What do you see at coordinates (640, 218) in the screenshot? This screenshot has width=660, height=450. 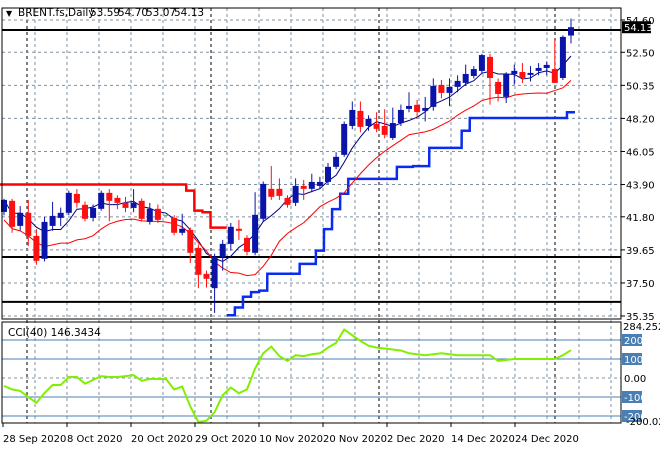 I see `price-label: 41.80` at bounding box center [640, 218].